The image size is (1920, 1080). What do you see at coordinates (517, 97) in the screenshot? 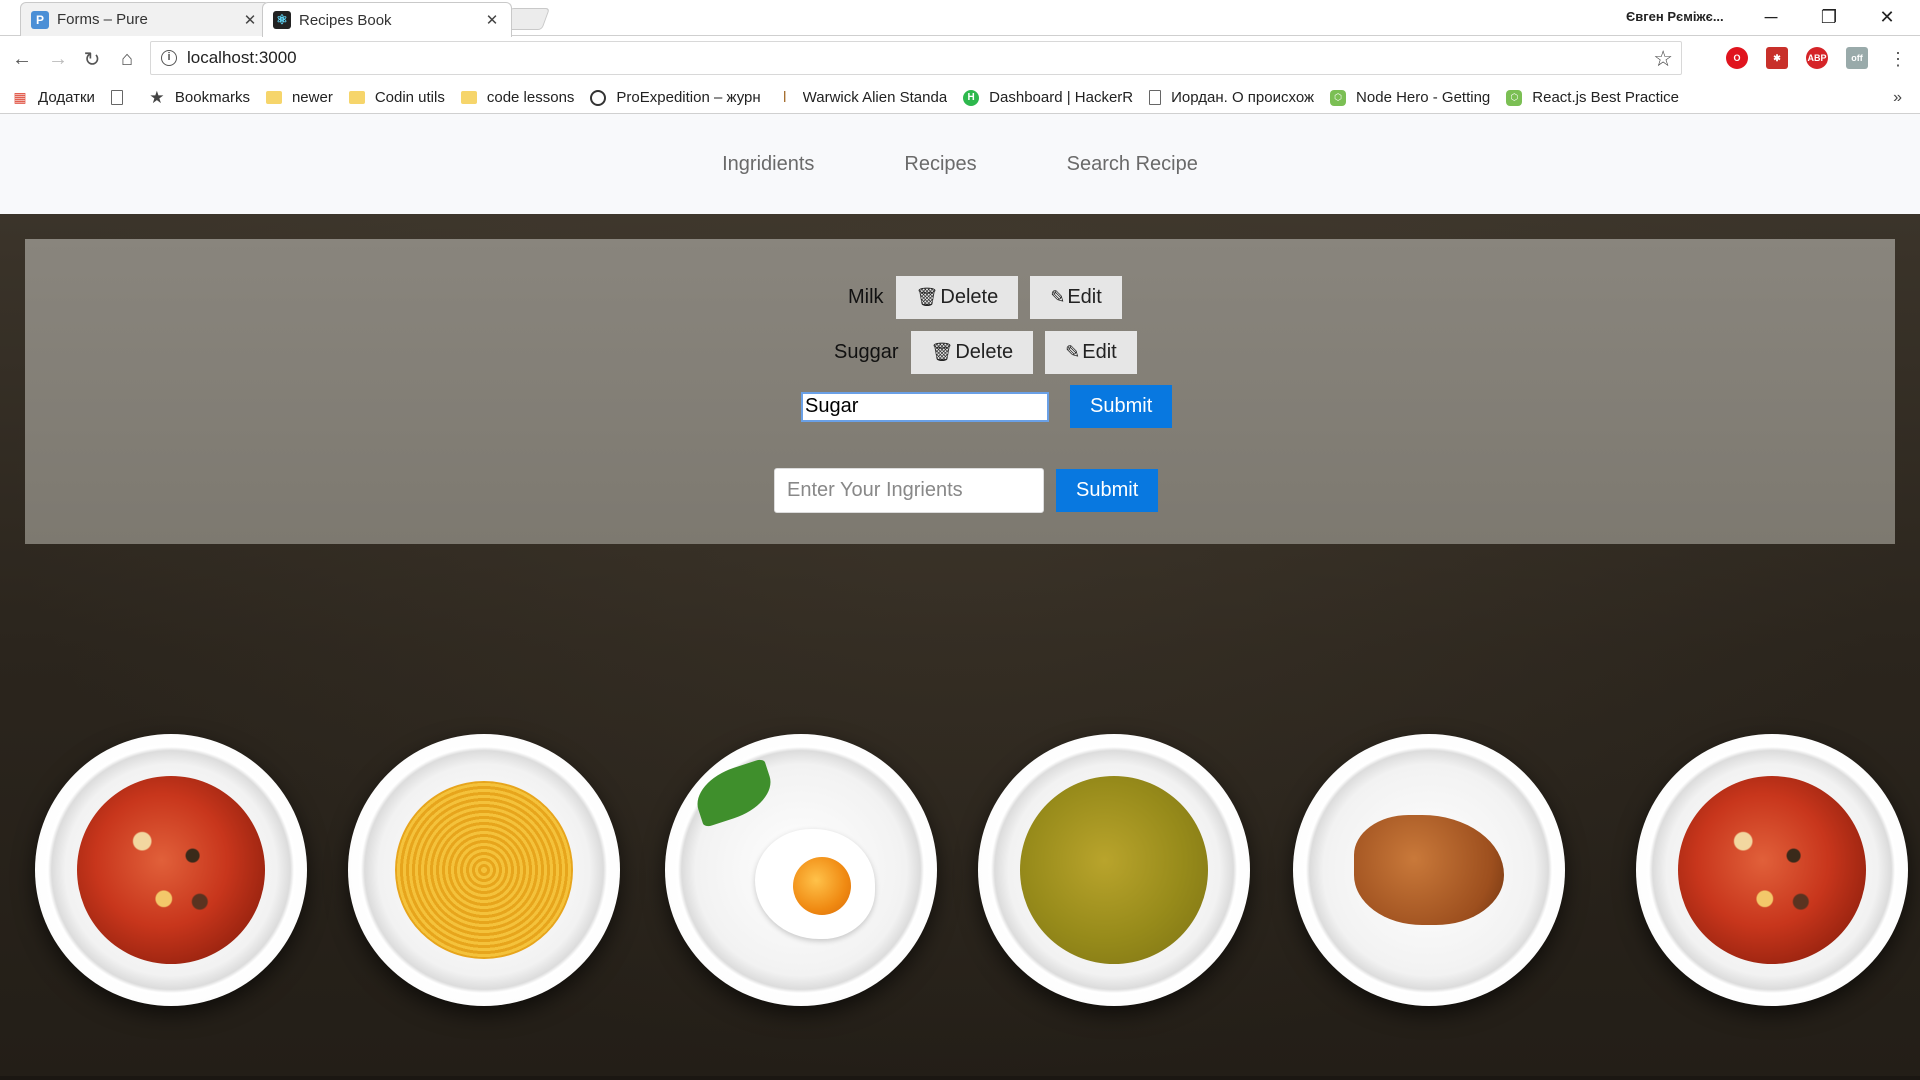
I see `bookmark-item: code lessons` at bounding box center [517, 97].